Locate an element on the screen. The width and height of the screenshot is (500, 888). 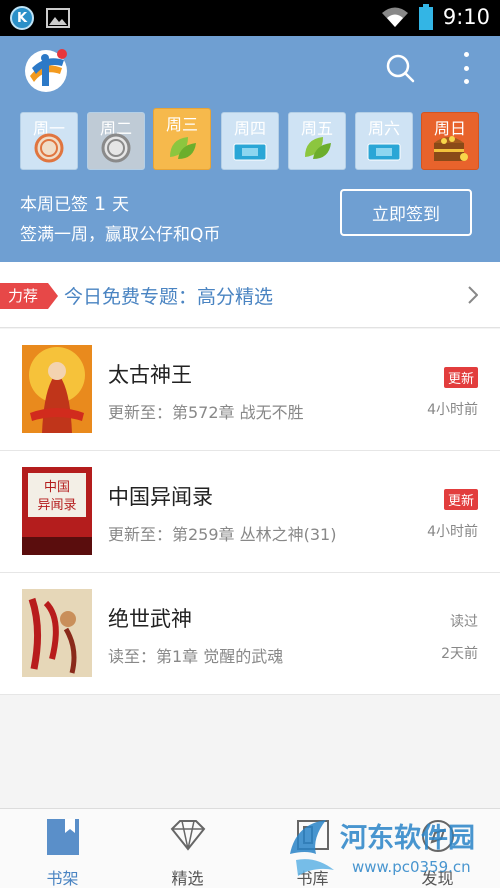
day-mon: 周一 is located at coordinates (49, 141).